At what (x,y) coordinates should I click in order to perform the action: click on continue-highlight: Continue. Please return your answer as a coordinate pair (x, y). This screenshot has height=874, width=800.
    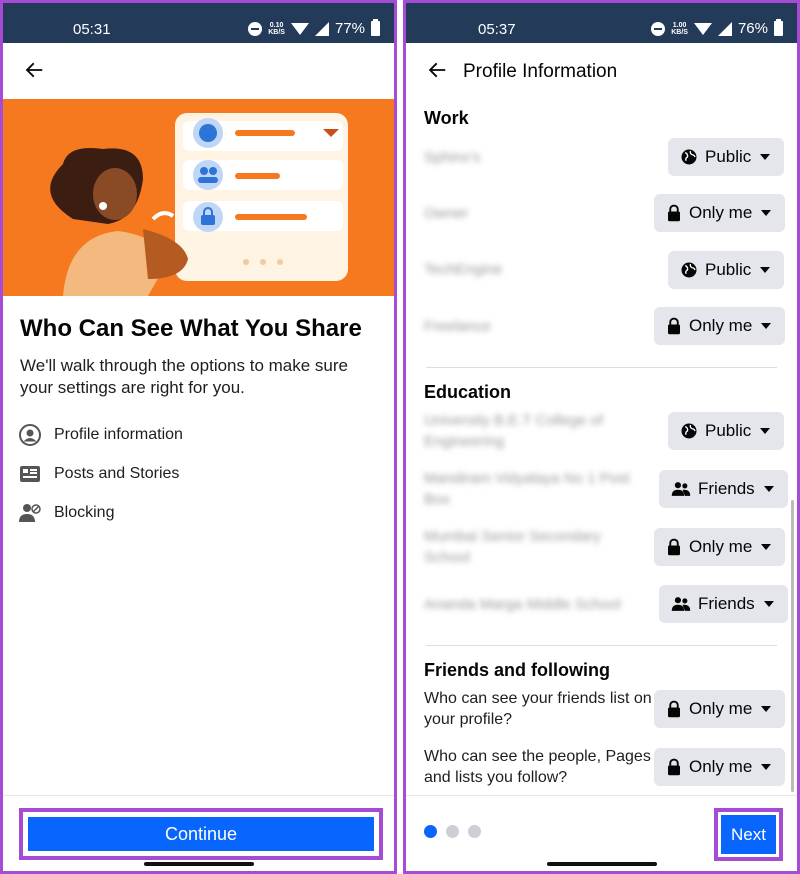
    Looking at the image, I should click on (201, 834).